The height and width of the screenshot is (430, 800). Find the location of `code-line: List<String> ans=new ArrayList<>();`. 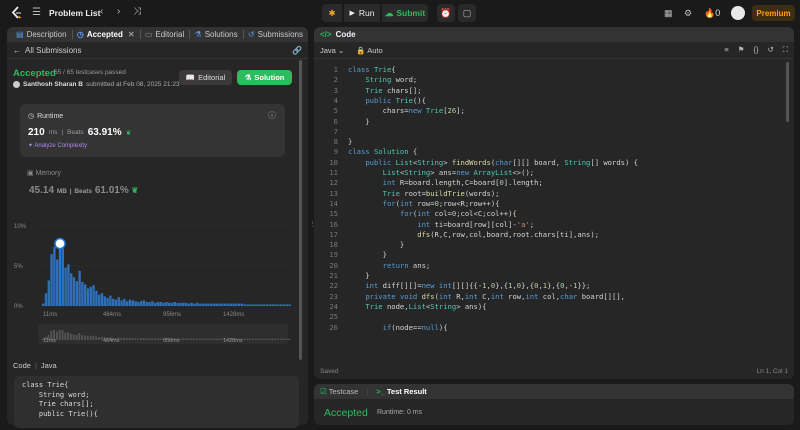

code-line: List<String> ans=new ArrayList<>(); is located at coordinates (441, 173).